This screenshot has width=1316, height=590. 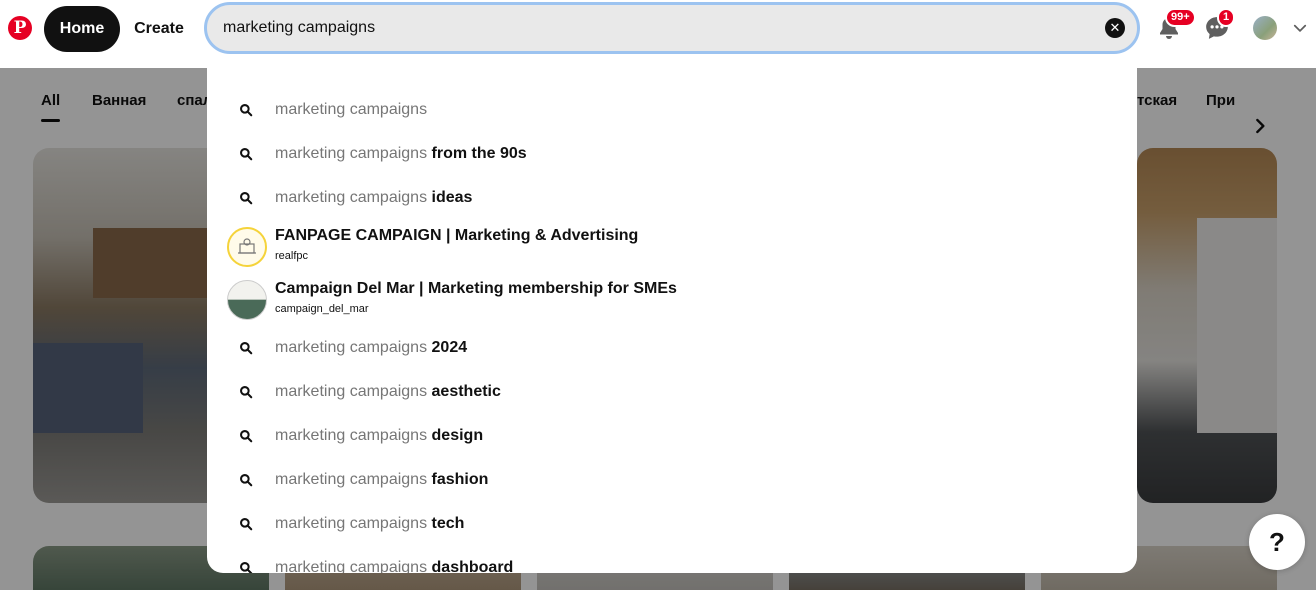 I want to click on suggestion-item: marketing campaigns design, so click(x=672, y=436).